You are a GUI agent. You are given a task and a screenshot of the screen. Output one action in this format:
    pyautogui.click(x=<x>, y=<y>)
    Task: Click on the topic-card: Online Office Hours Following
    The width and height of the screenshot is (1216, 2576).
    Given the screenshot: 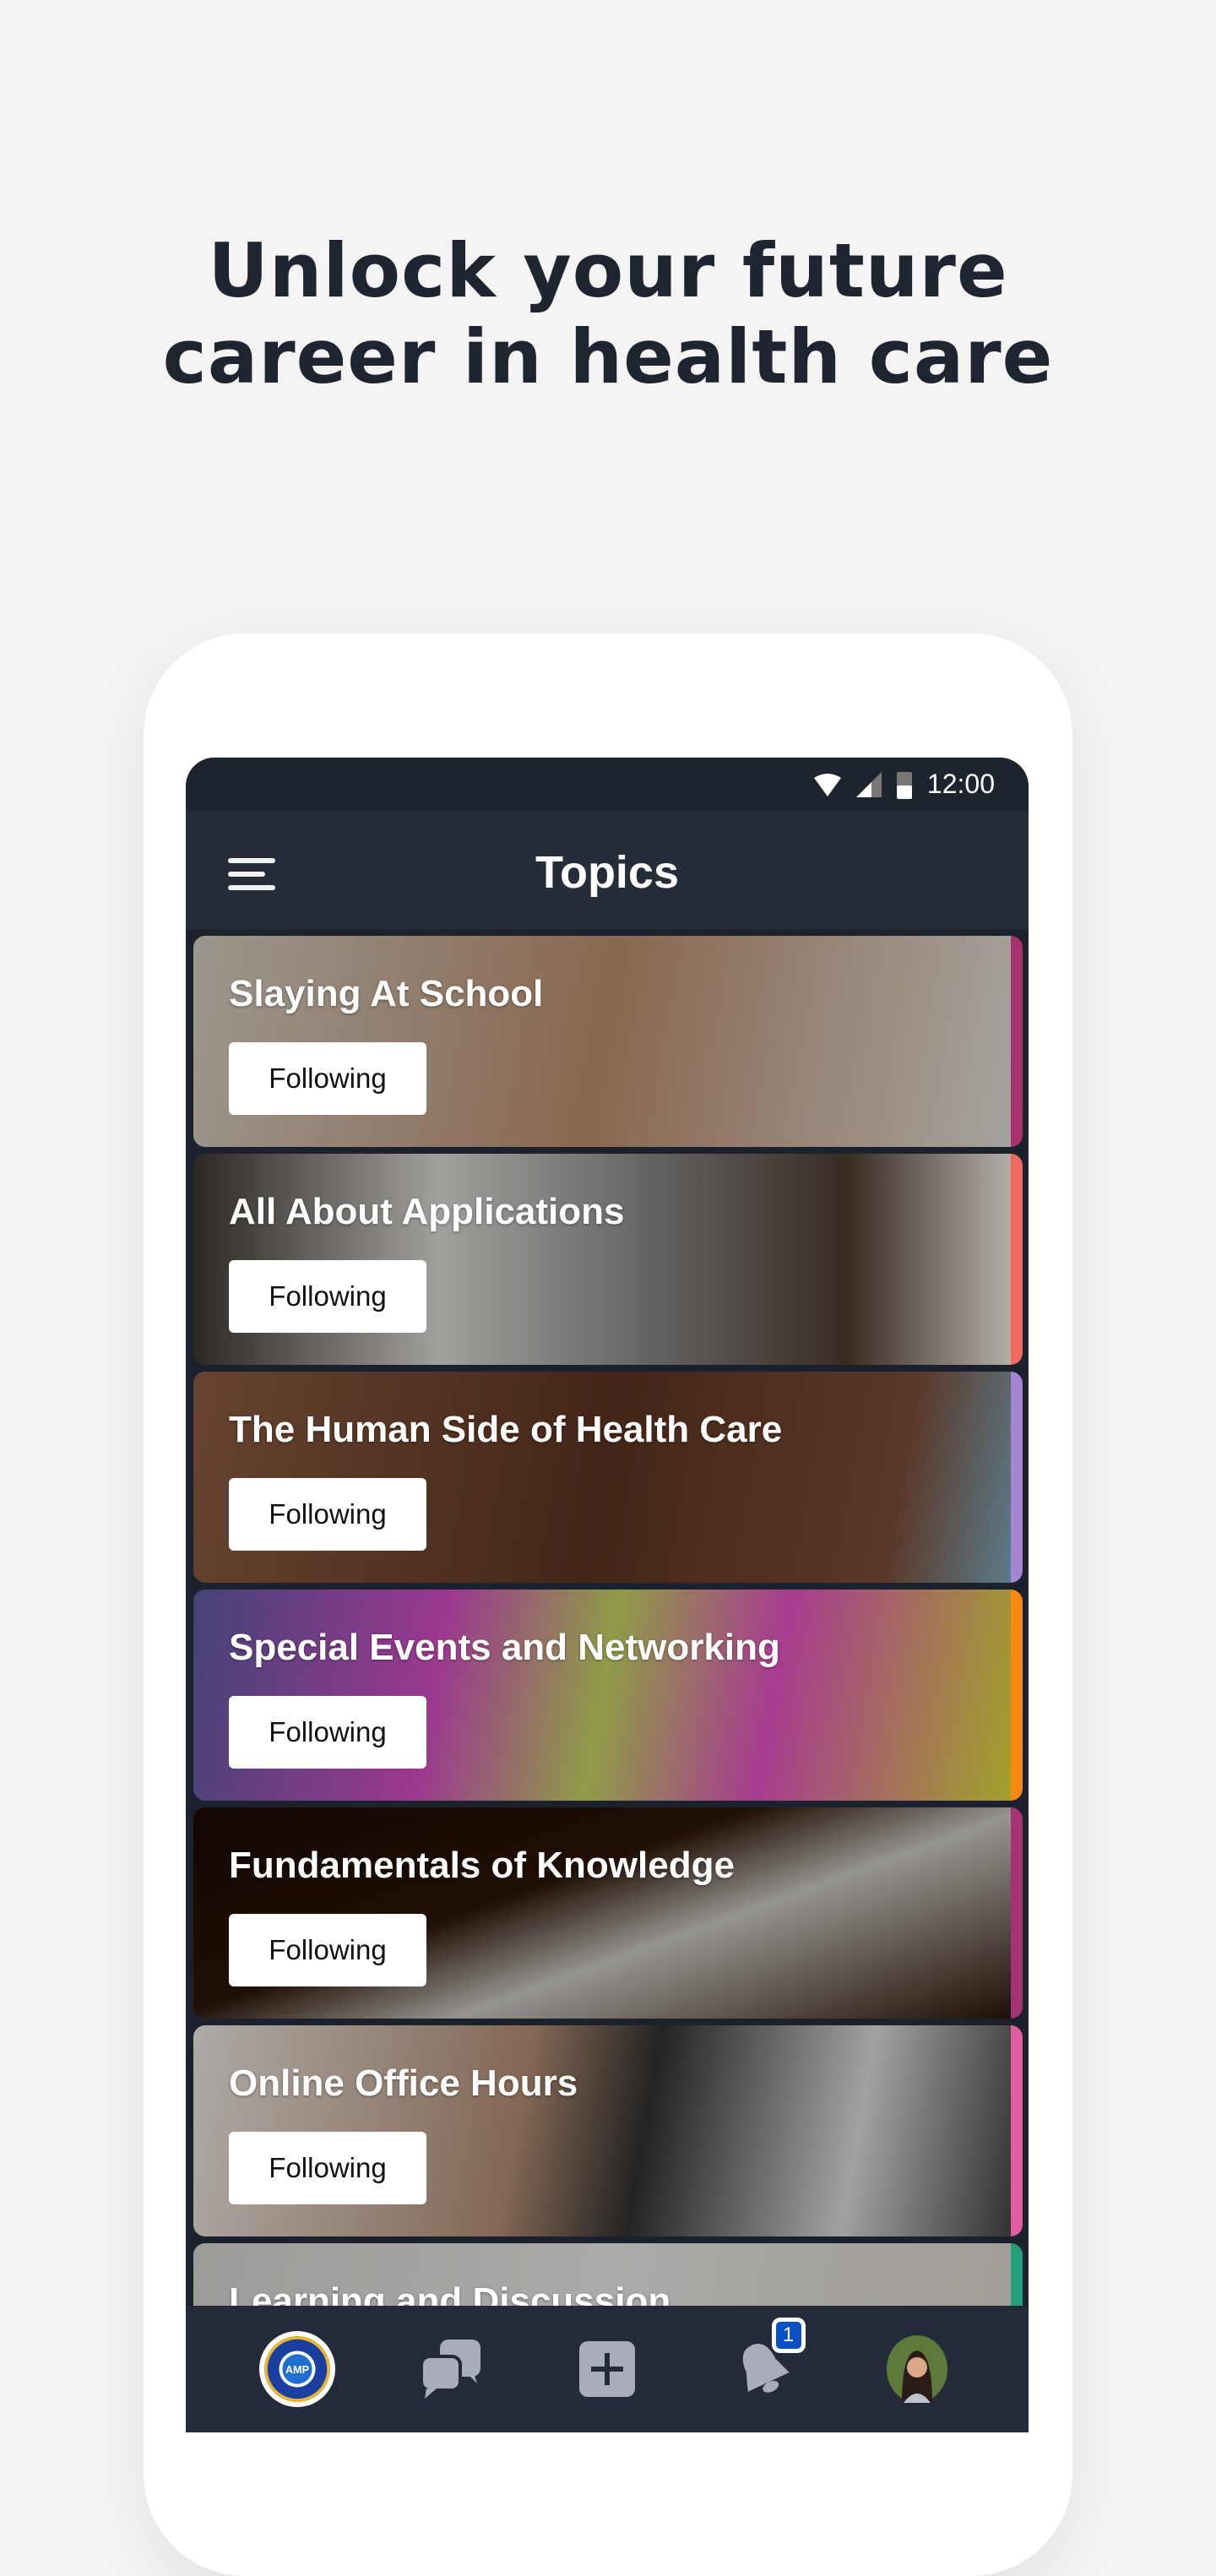 What is the action you would take?
    pyautogui.click(x=608, y=2130)
    